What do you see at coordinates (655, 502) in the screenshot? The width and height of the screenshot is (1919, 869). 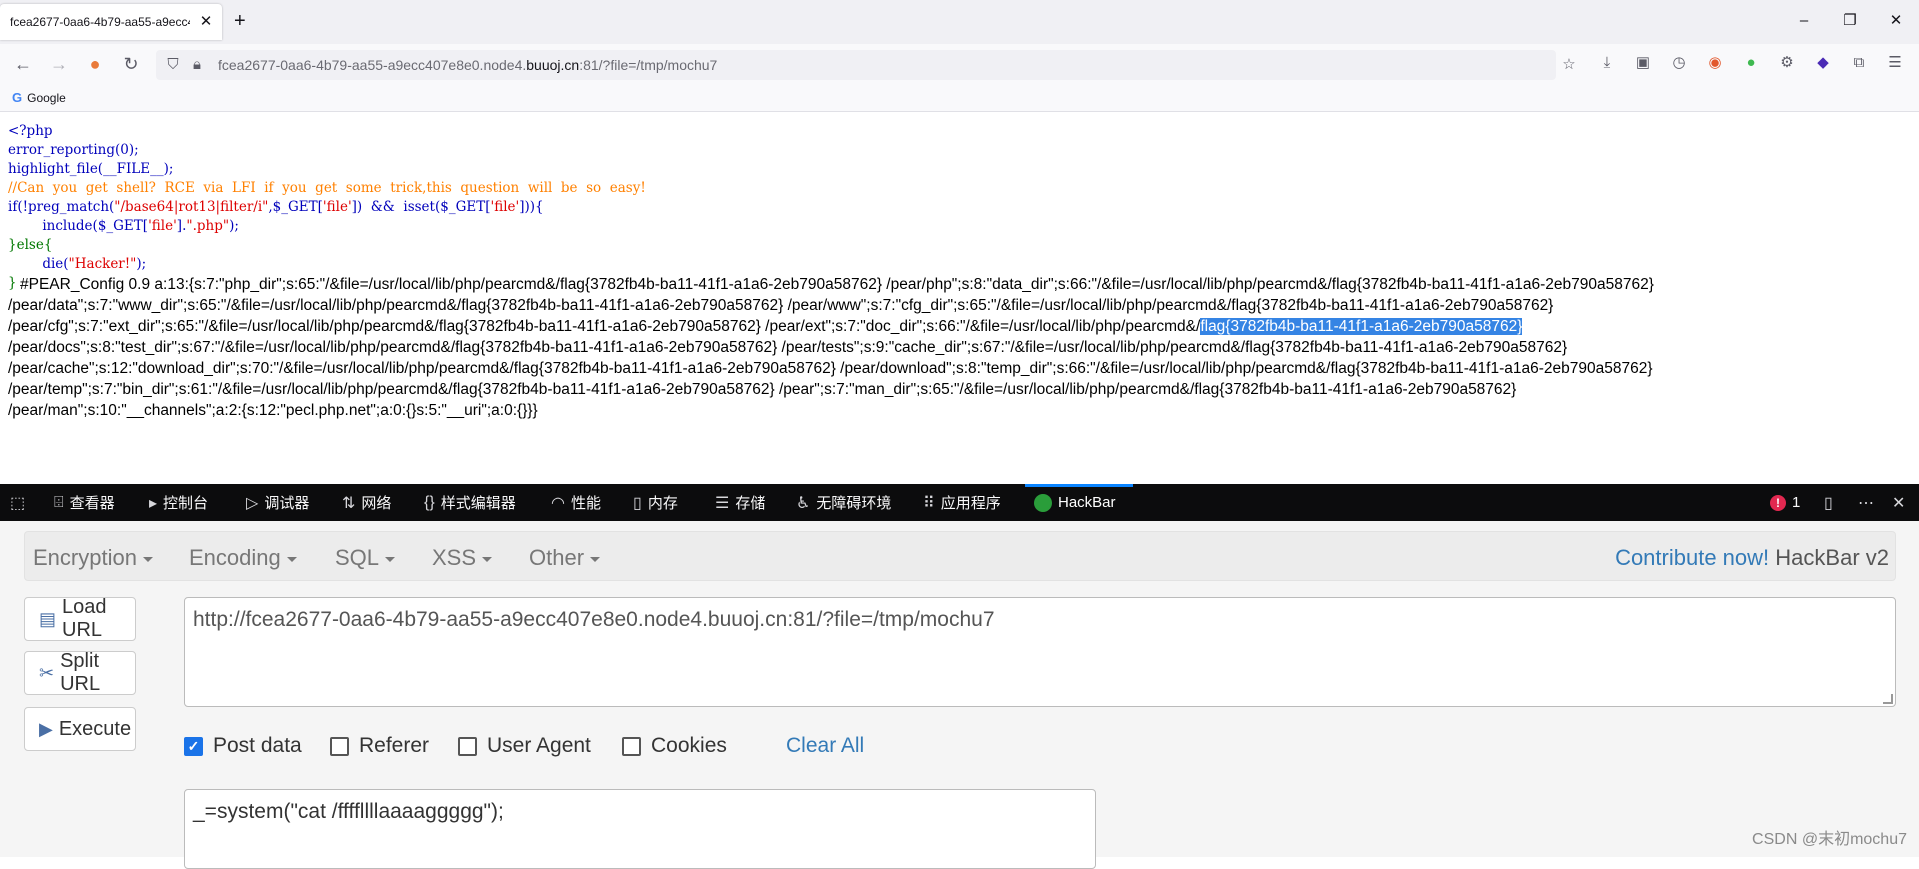 I see `tab-memory: ▯ 内存` at bounding box center [655, 502].